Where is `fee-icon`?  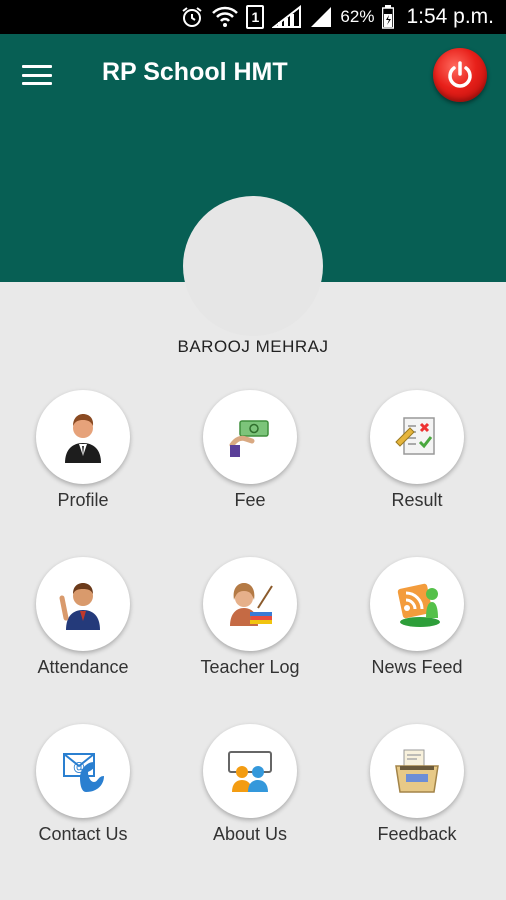
fee-icon is located at coordinates (249, 438).